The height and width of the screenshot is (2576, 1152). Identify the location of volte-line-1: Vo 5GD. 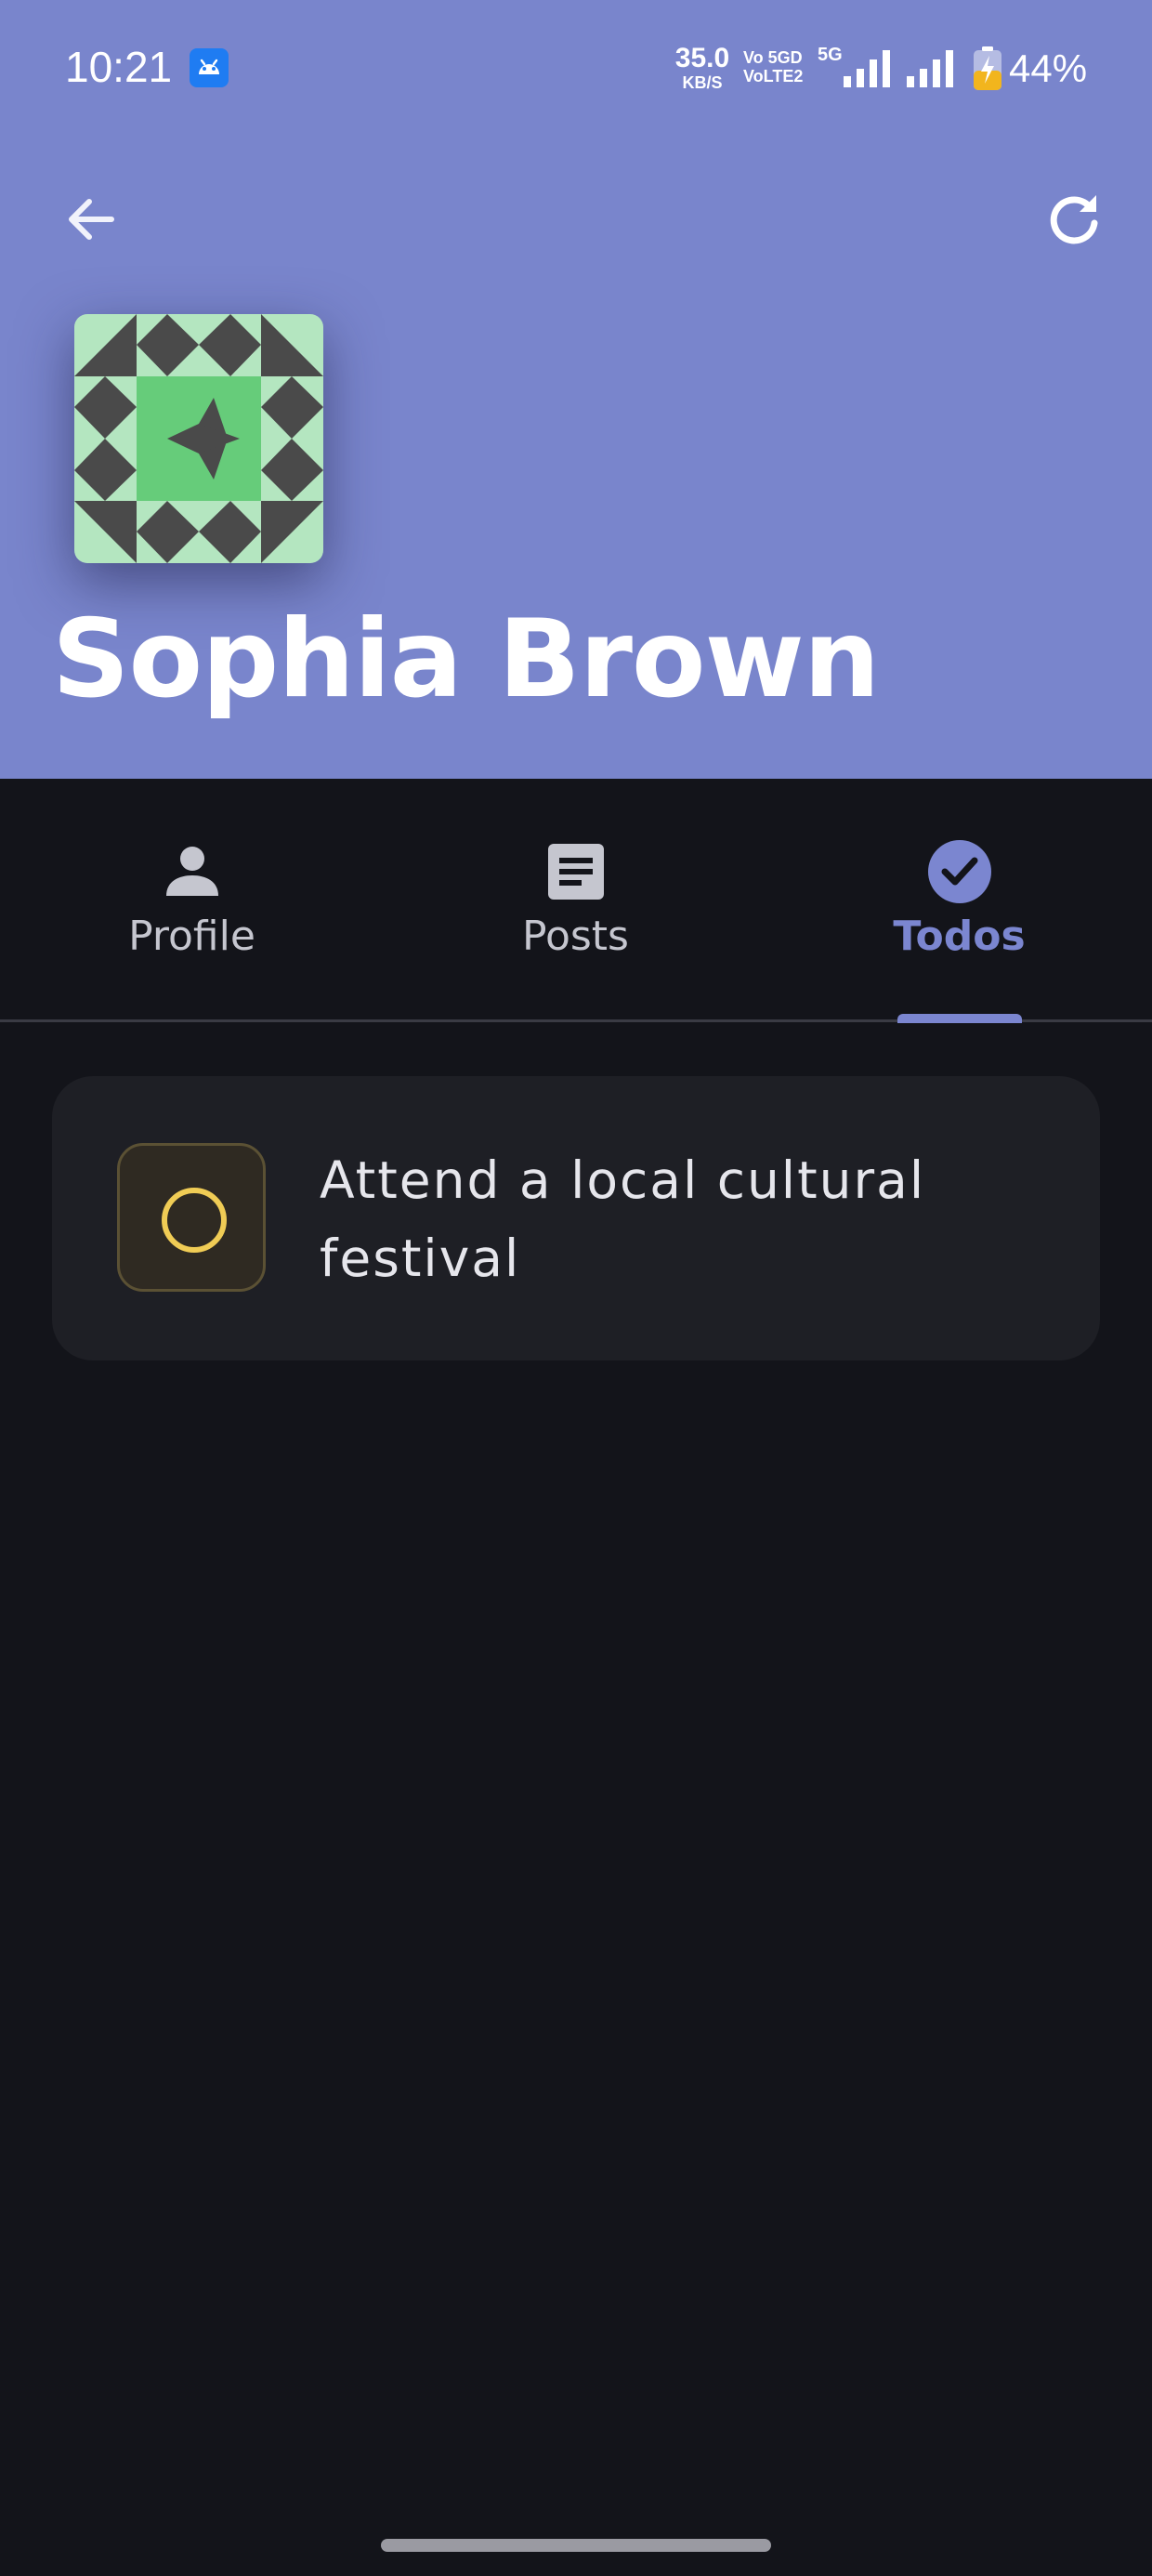
(773, 57).